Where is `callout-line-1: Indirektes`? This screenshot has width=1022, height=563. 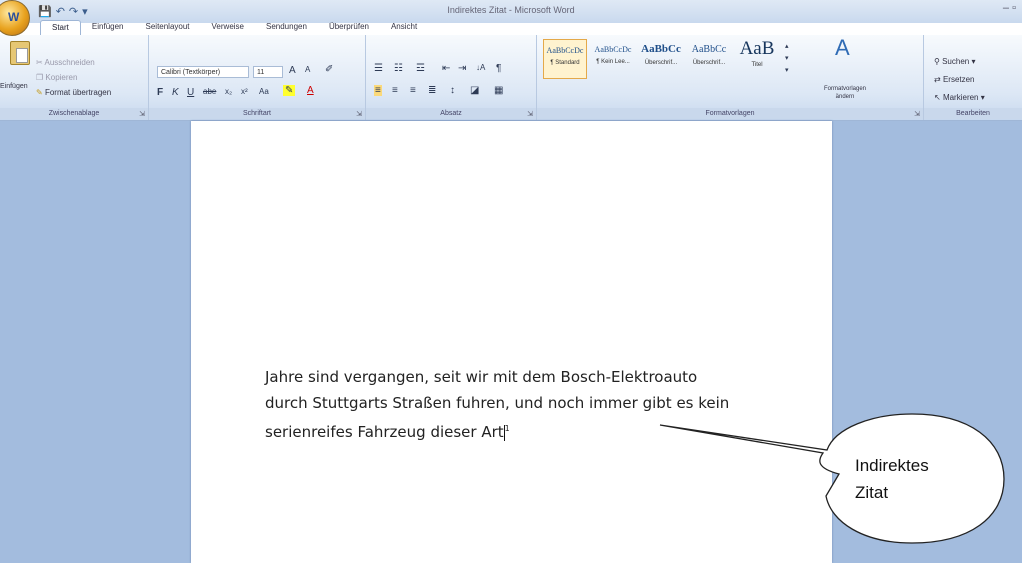 callout-line-1: Indirektes is located at coordinates (892, 465).